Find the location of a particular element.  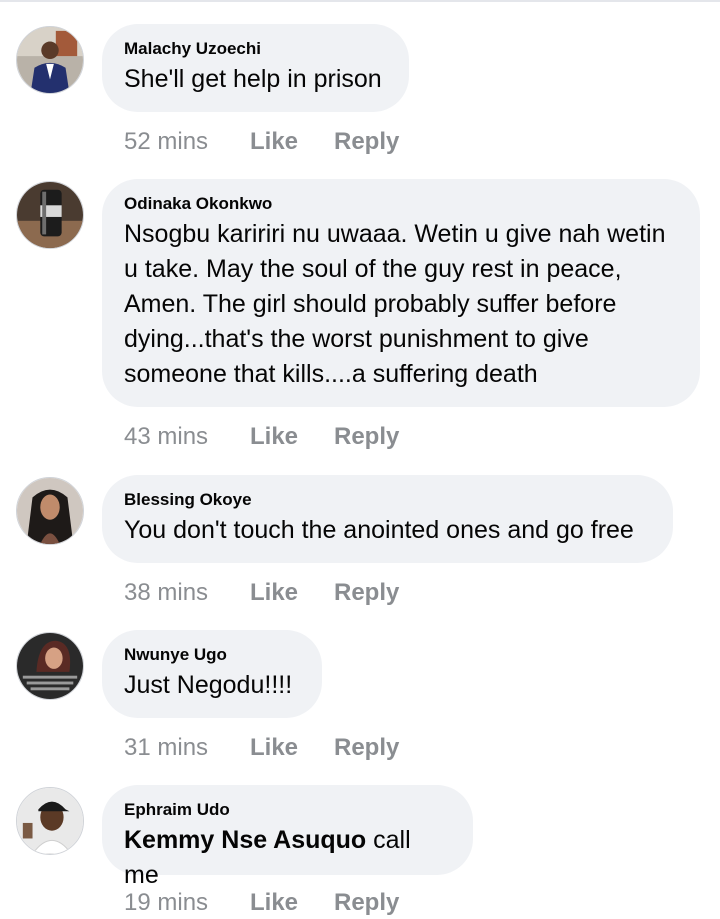

person-in-suit-avatar-icon is located at coordinates (50, 60).